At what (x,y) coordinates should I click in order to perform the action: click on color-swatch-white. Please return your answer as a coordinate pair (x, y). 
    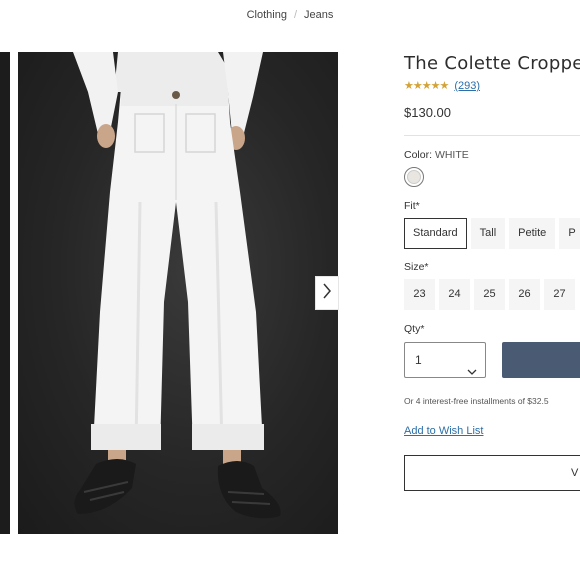
    Looking at the image, I should click on (414, 177).